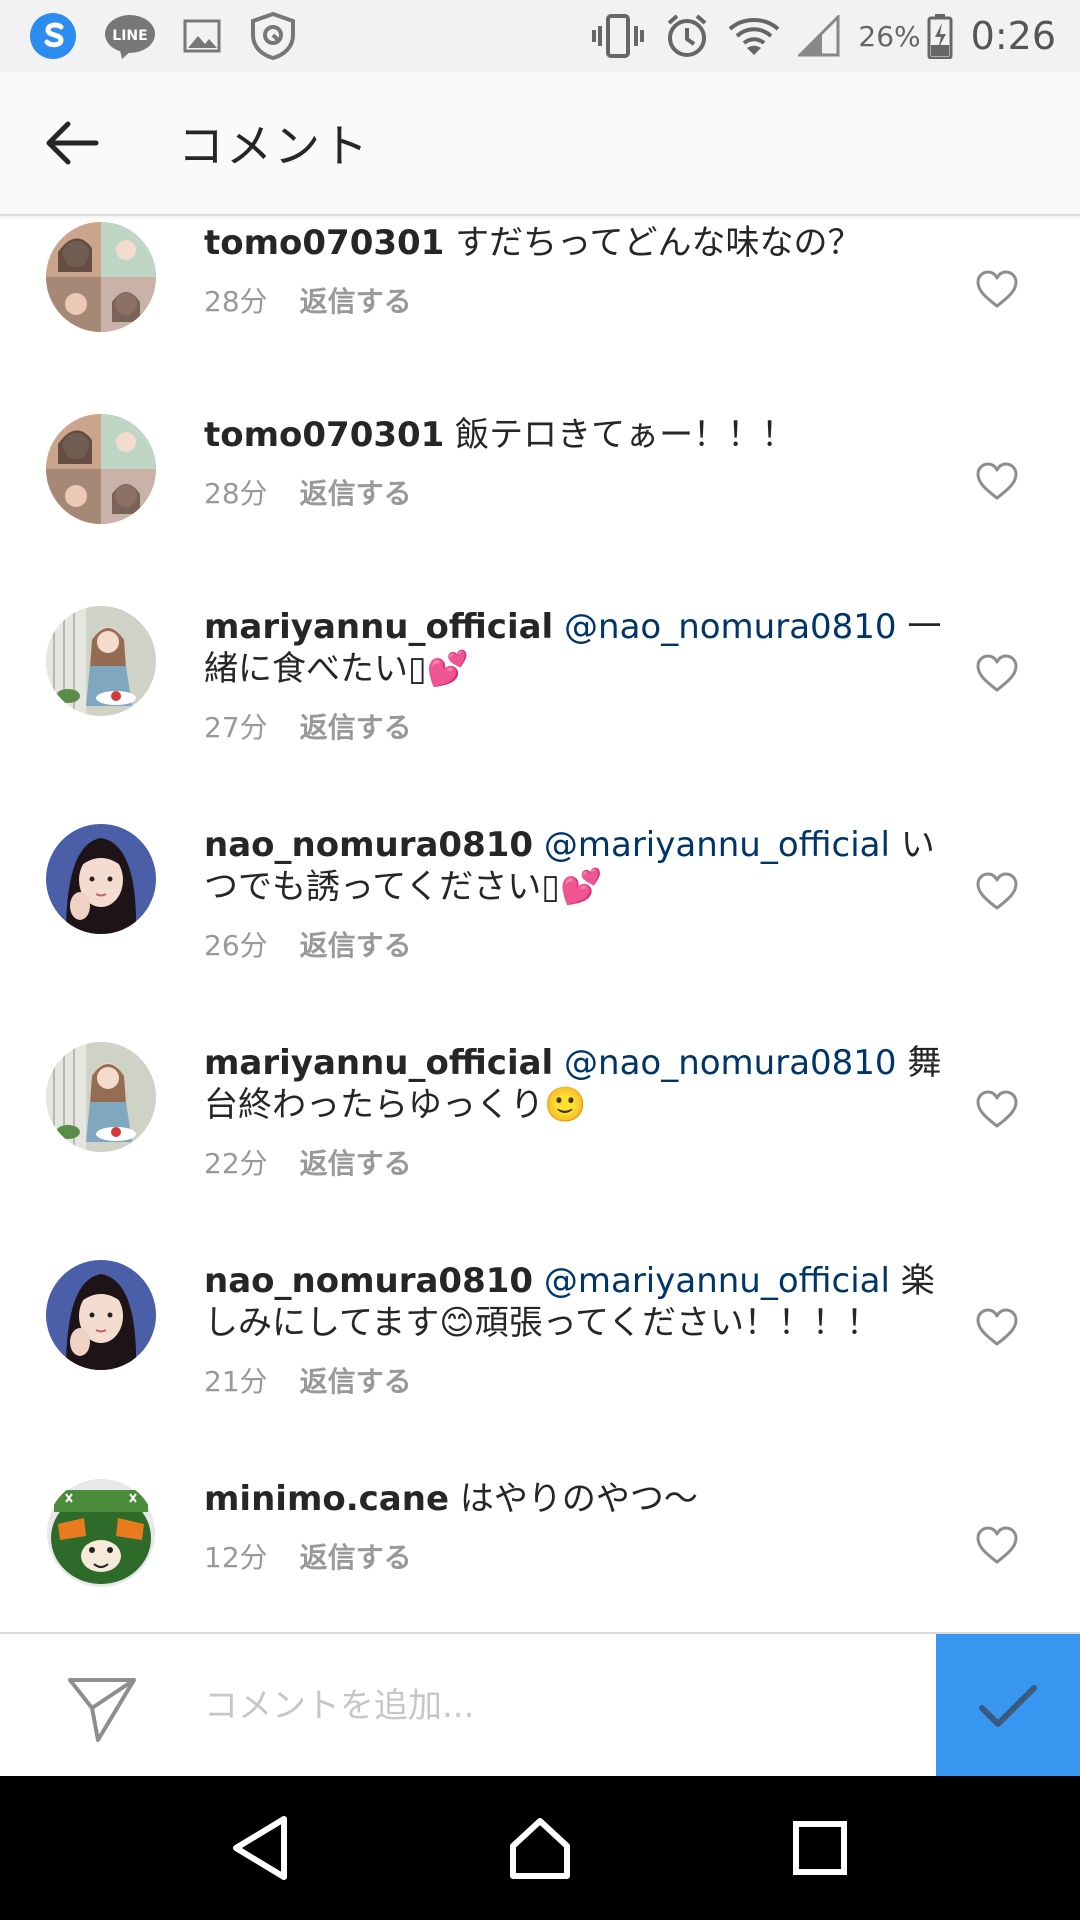  Describe the element at coordinates (578, 1499) in the screenshot. I see `comment-message: はやりのやつ〜` at that location.